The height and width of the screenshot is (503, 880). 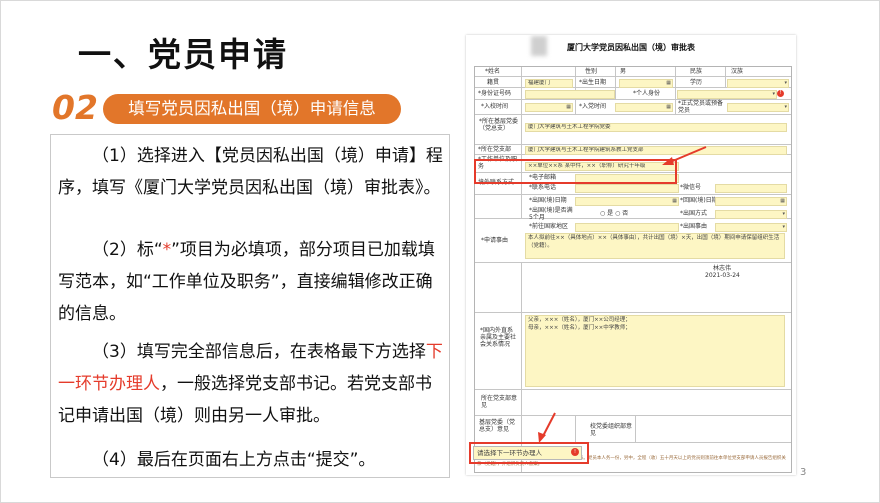 What do you see at coordinates (529, 453) in the screenshot?
I see `next-handler-callout` at bounding box center [529, 453].